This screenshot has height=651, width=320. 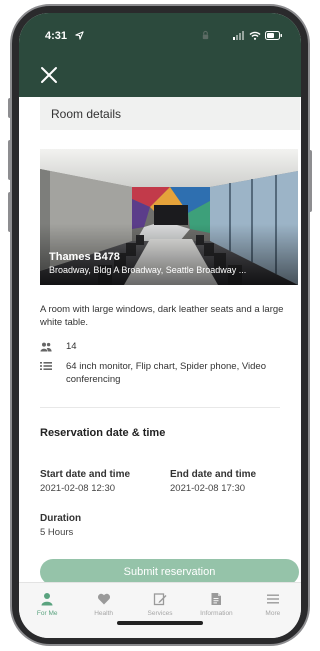 I want to click on document-icon, so click(x=216, y=599).